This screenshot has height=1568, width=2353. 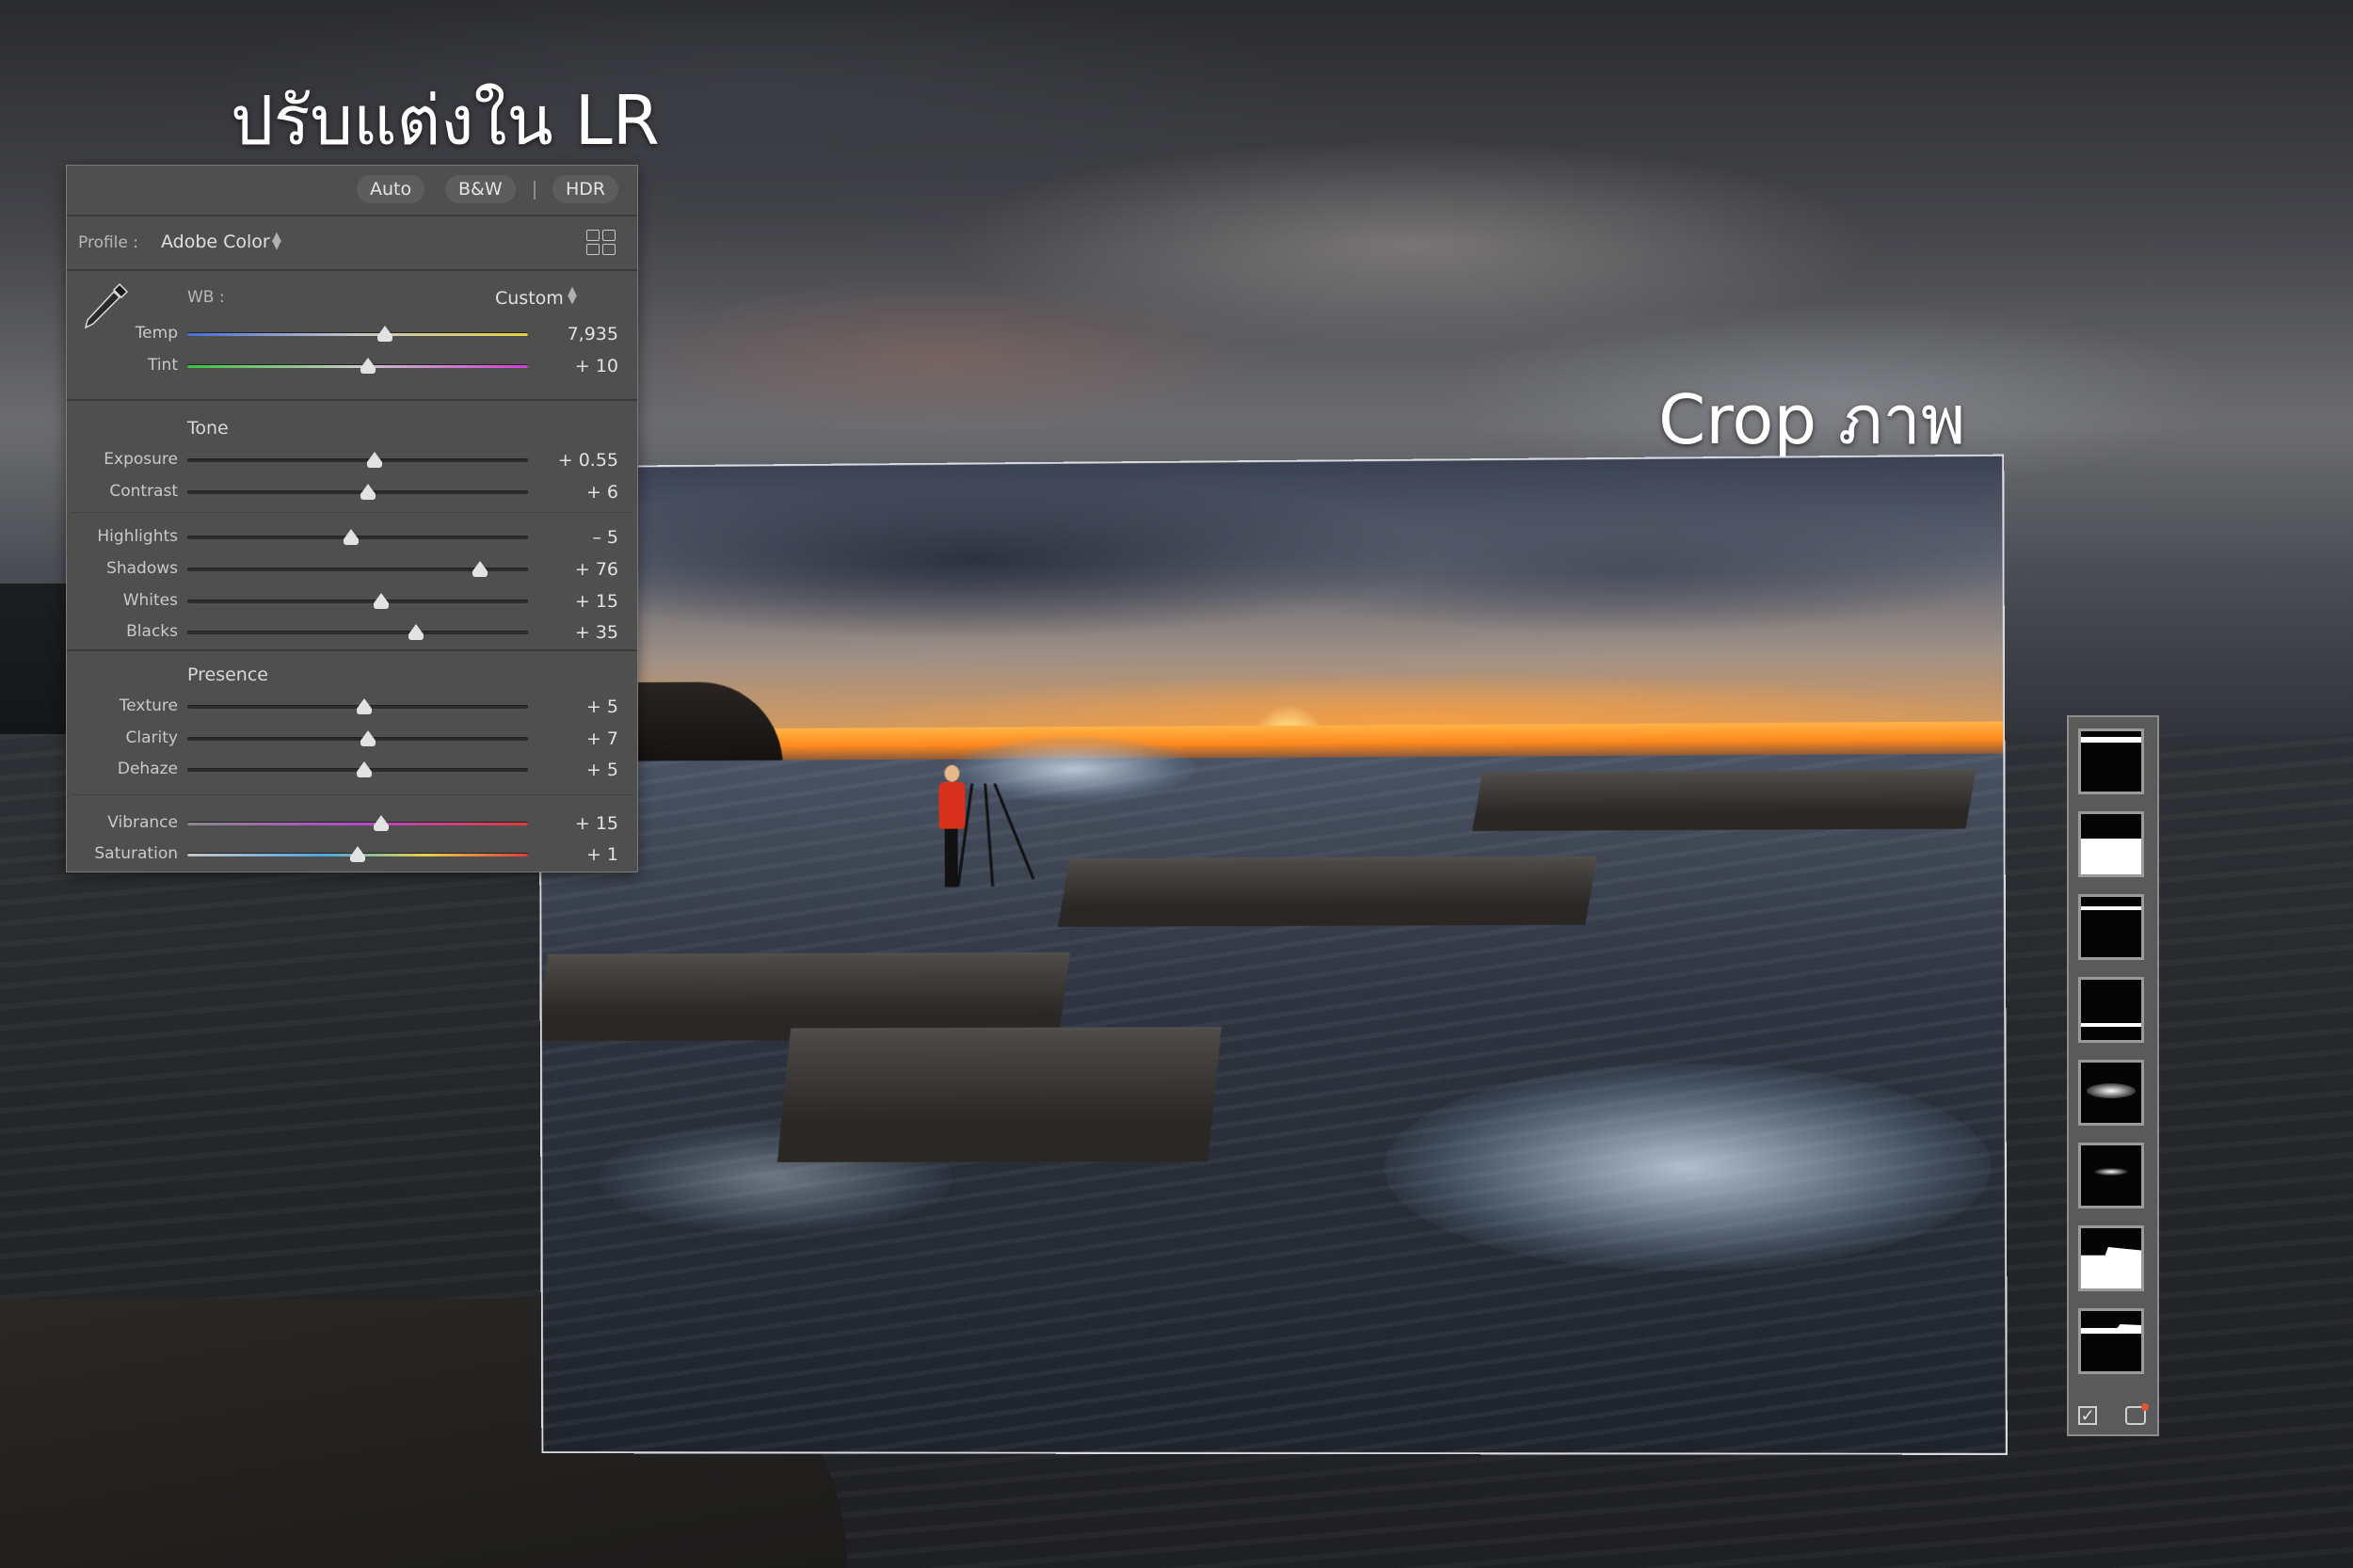 I want to click on slider-value: + 0.55, so click(x=588, y=460).